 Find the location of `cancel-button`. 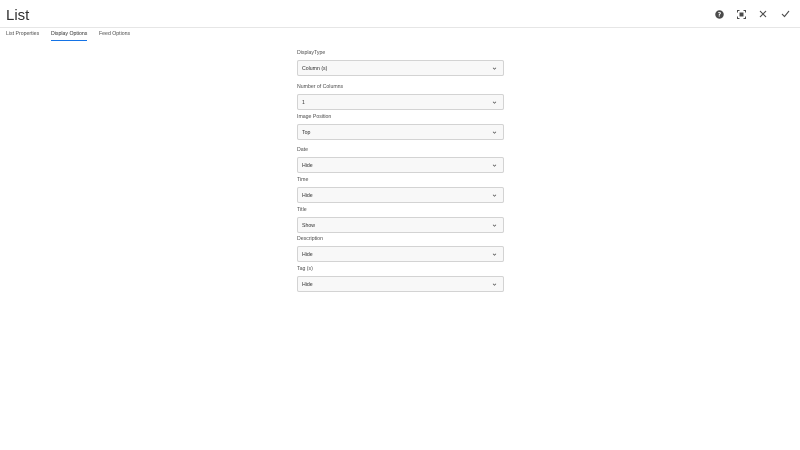

cancel-button is located at coordinates (763, 14).